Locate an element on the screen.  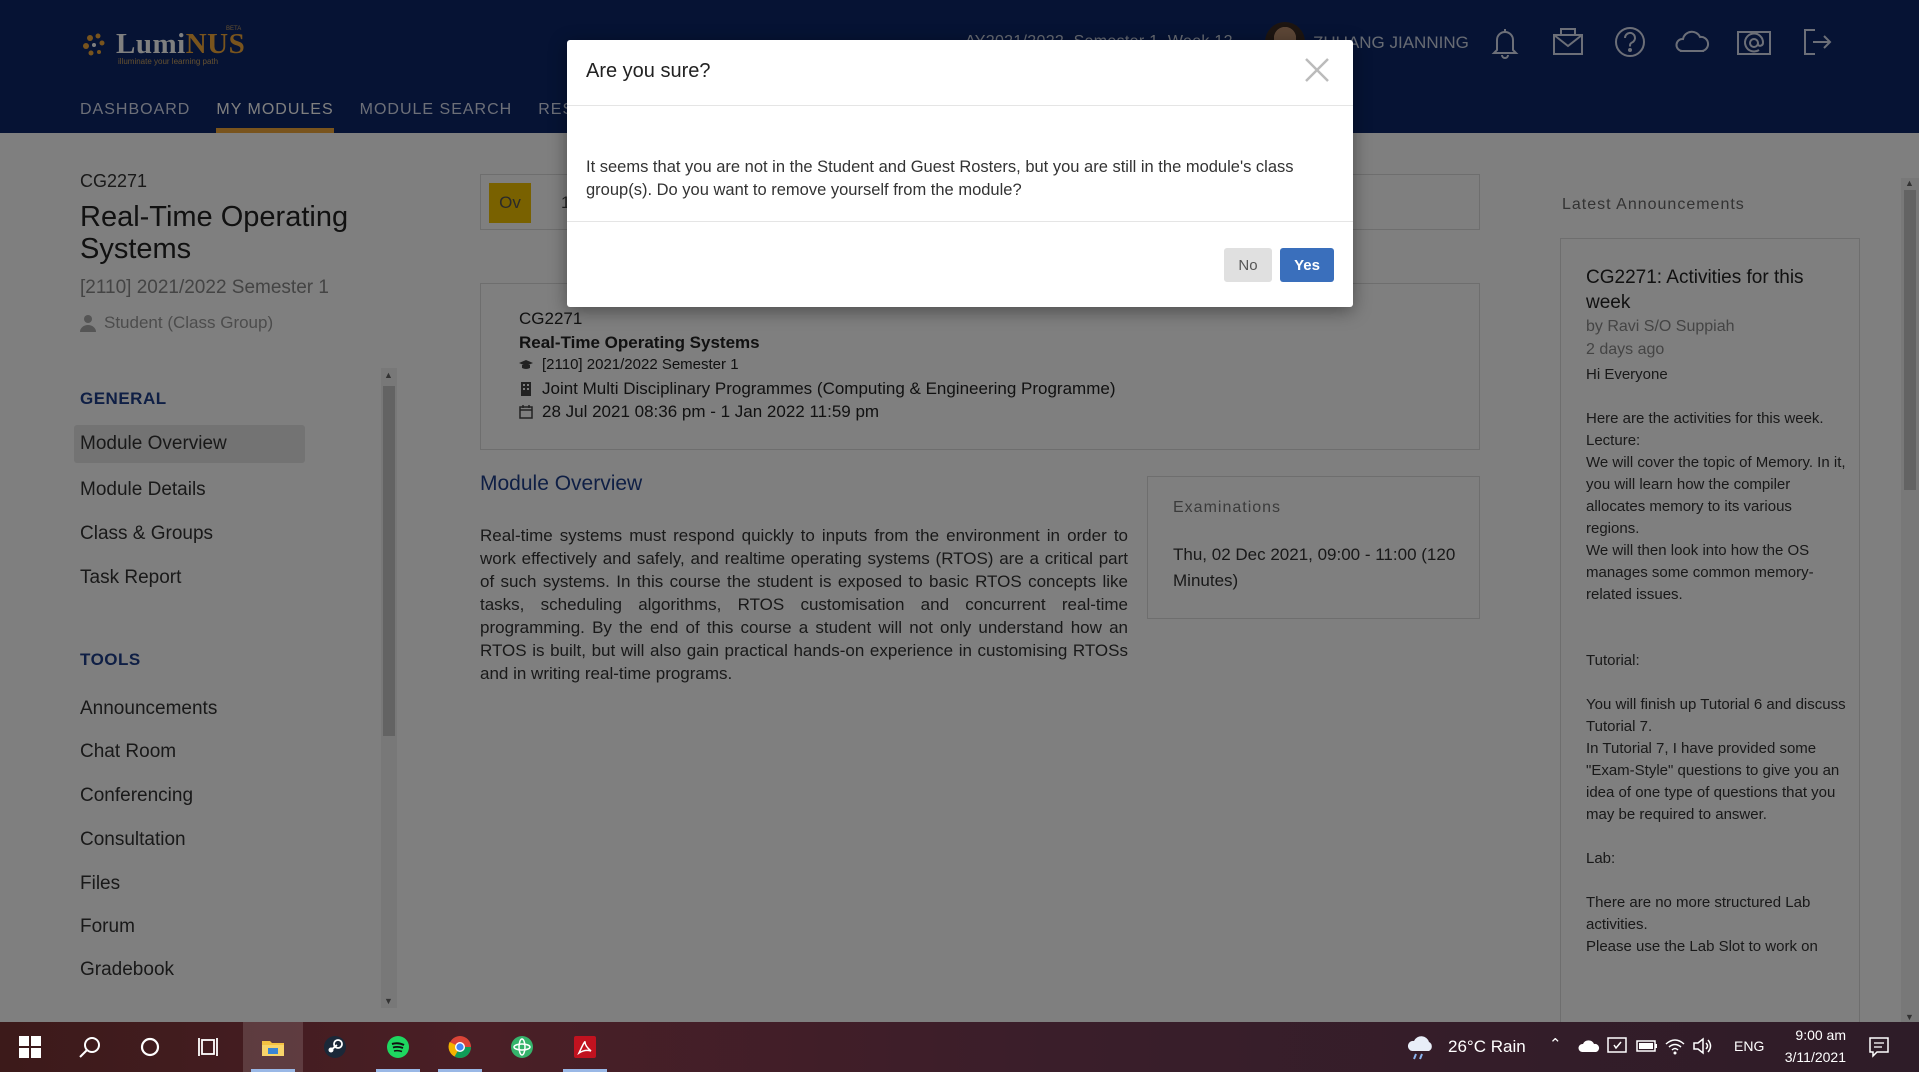
windows-taskbar: 26°C Rain ⌃ ENG 9:00 am 3/11/2021 is located at coordinates (959, 1047).